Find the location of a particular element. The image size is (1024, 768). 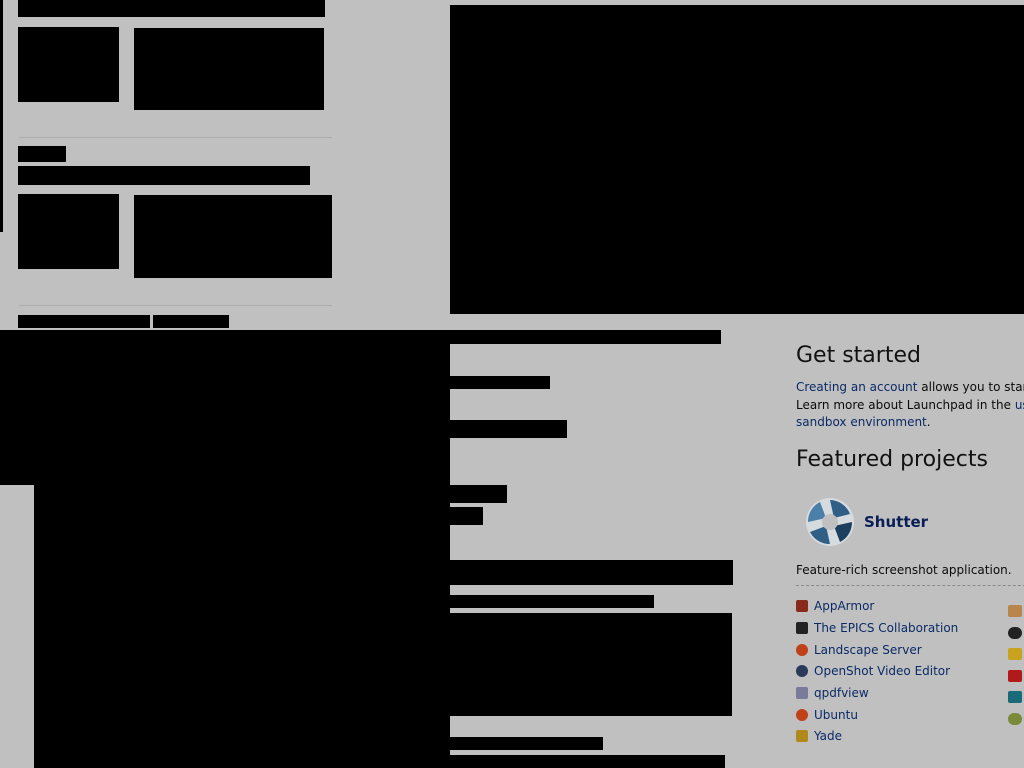

redacted-title-bar is located at coordinates (171, 8).